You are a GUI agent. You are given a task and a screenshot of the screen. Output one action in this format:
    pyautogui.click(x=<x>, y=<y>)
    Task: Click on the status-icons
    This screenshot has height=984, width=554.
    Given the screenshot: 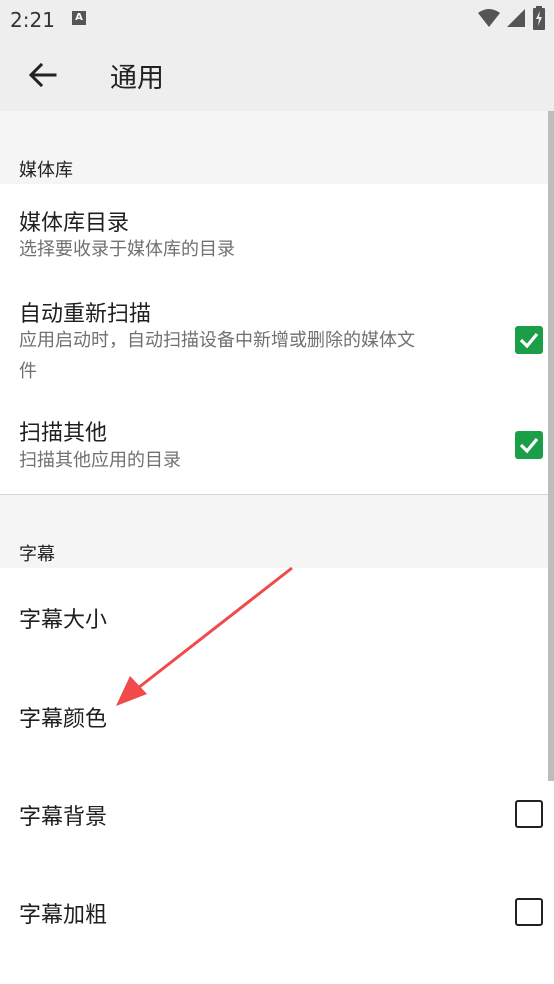 What is the action you would take?
    pyautogui.click(x=512, y=18)
    